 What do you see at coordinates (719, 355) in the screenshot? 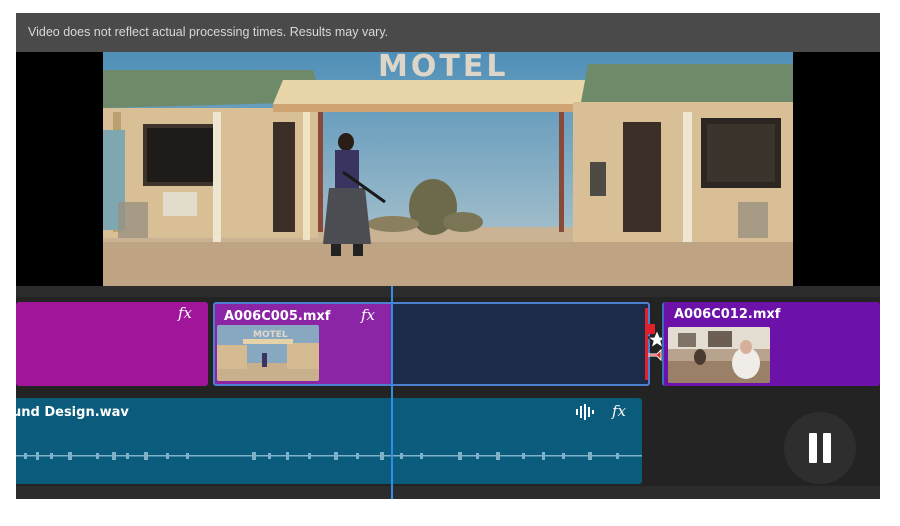
I see `clip-3-thumbnail` at bounding box center [719, 355].